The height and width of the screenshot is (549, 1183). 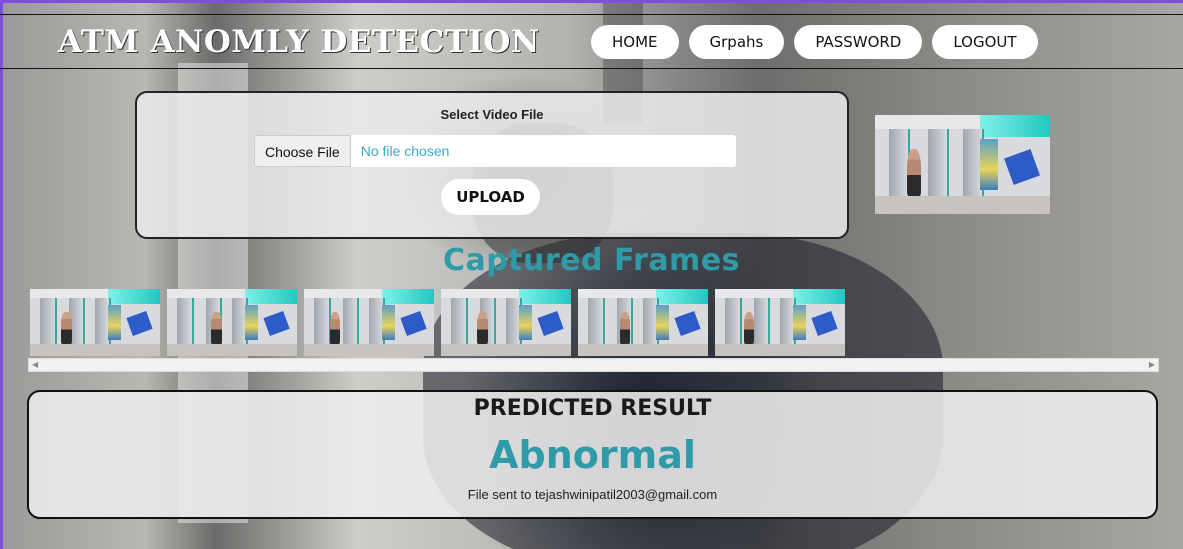 What do you see at coordinates (437, 322) in the screenshot?
I see `frames-row` at bounding box center [437, 322].